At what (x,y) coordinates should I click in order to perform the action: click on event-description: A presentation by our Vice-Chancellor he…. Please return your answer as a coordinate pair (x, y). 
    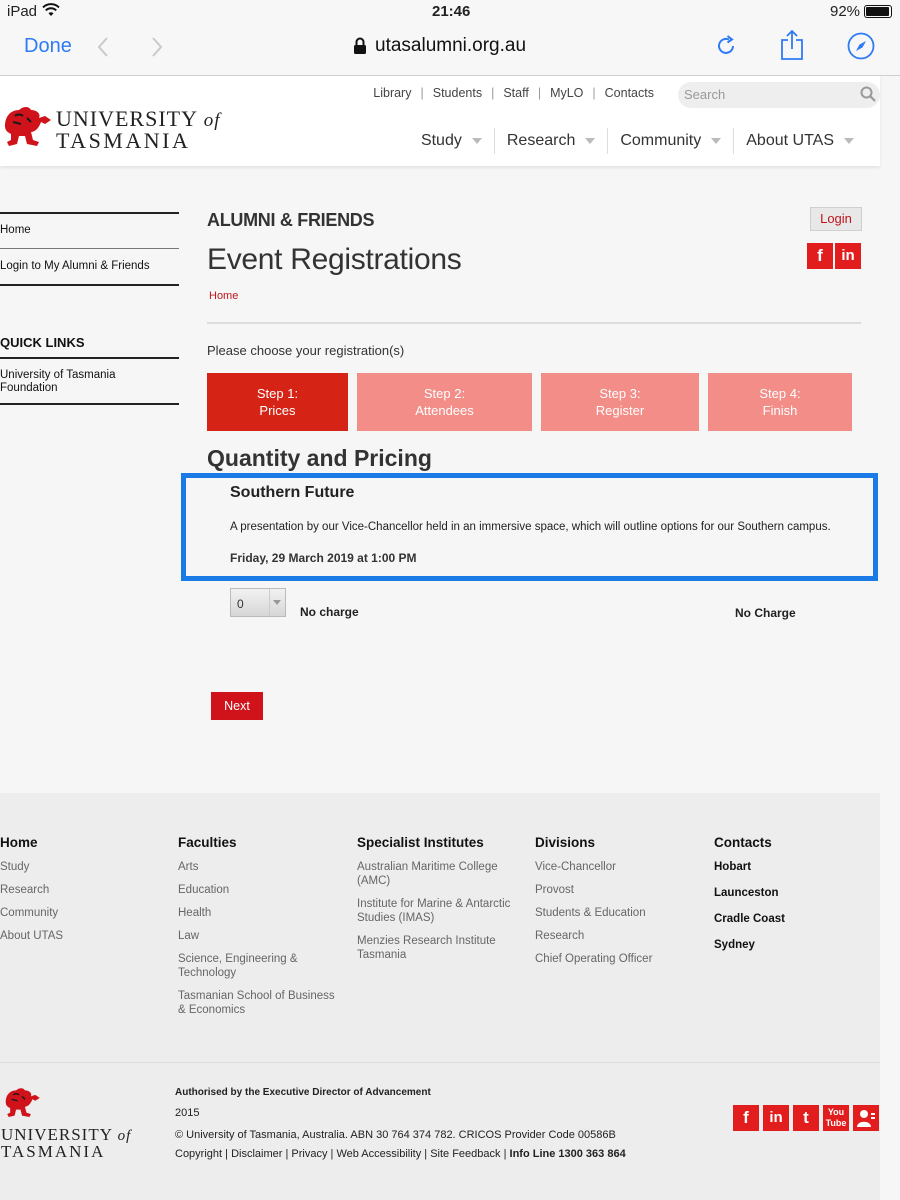
    Looking at the image, I should click on (530, 527).